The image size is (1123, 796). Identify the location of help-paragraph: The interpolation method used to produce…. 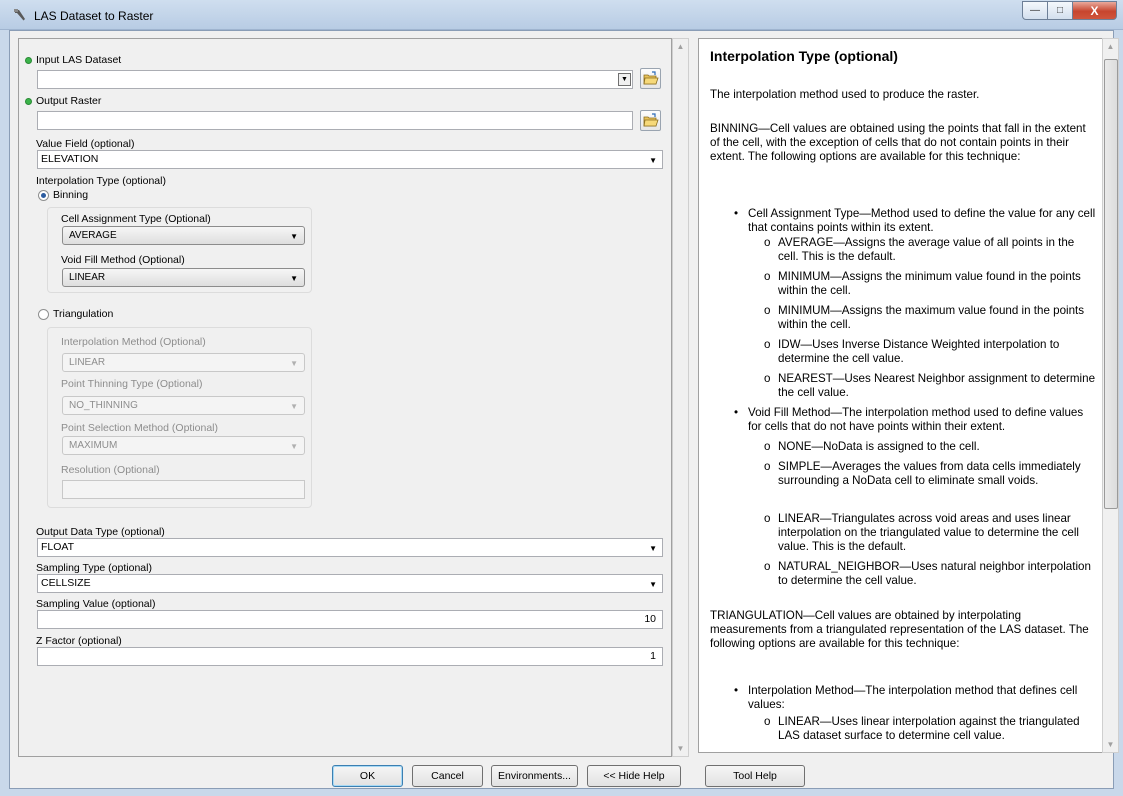
(845, 94).